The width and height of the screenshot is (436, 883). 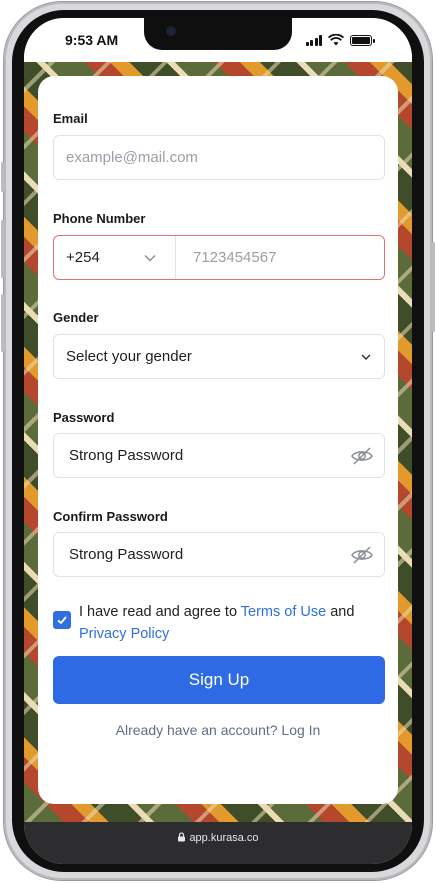 I want to click on gender-select: Select your gender, so click(x=219, y=356).